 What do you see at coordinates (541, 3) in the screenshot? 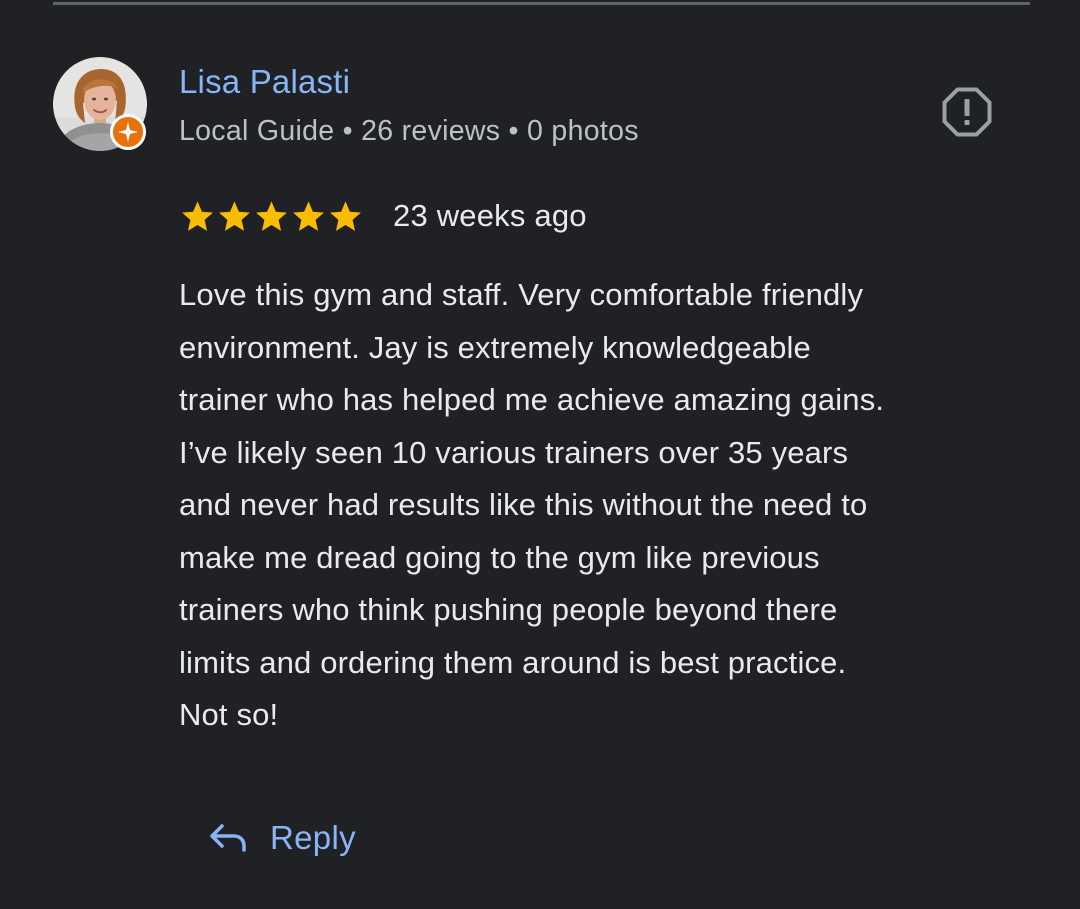
I see `top-divider` at bounding box center [541, 3].